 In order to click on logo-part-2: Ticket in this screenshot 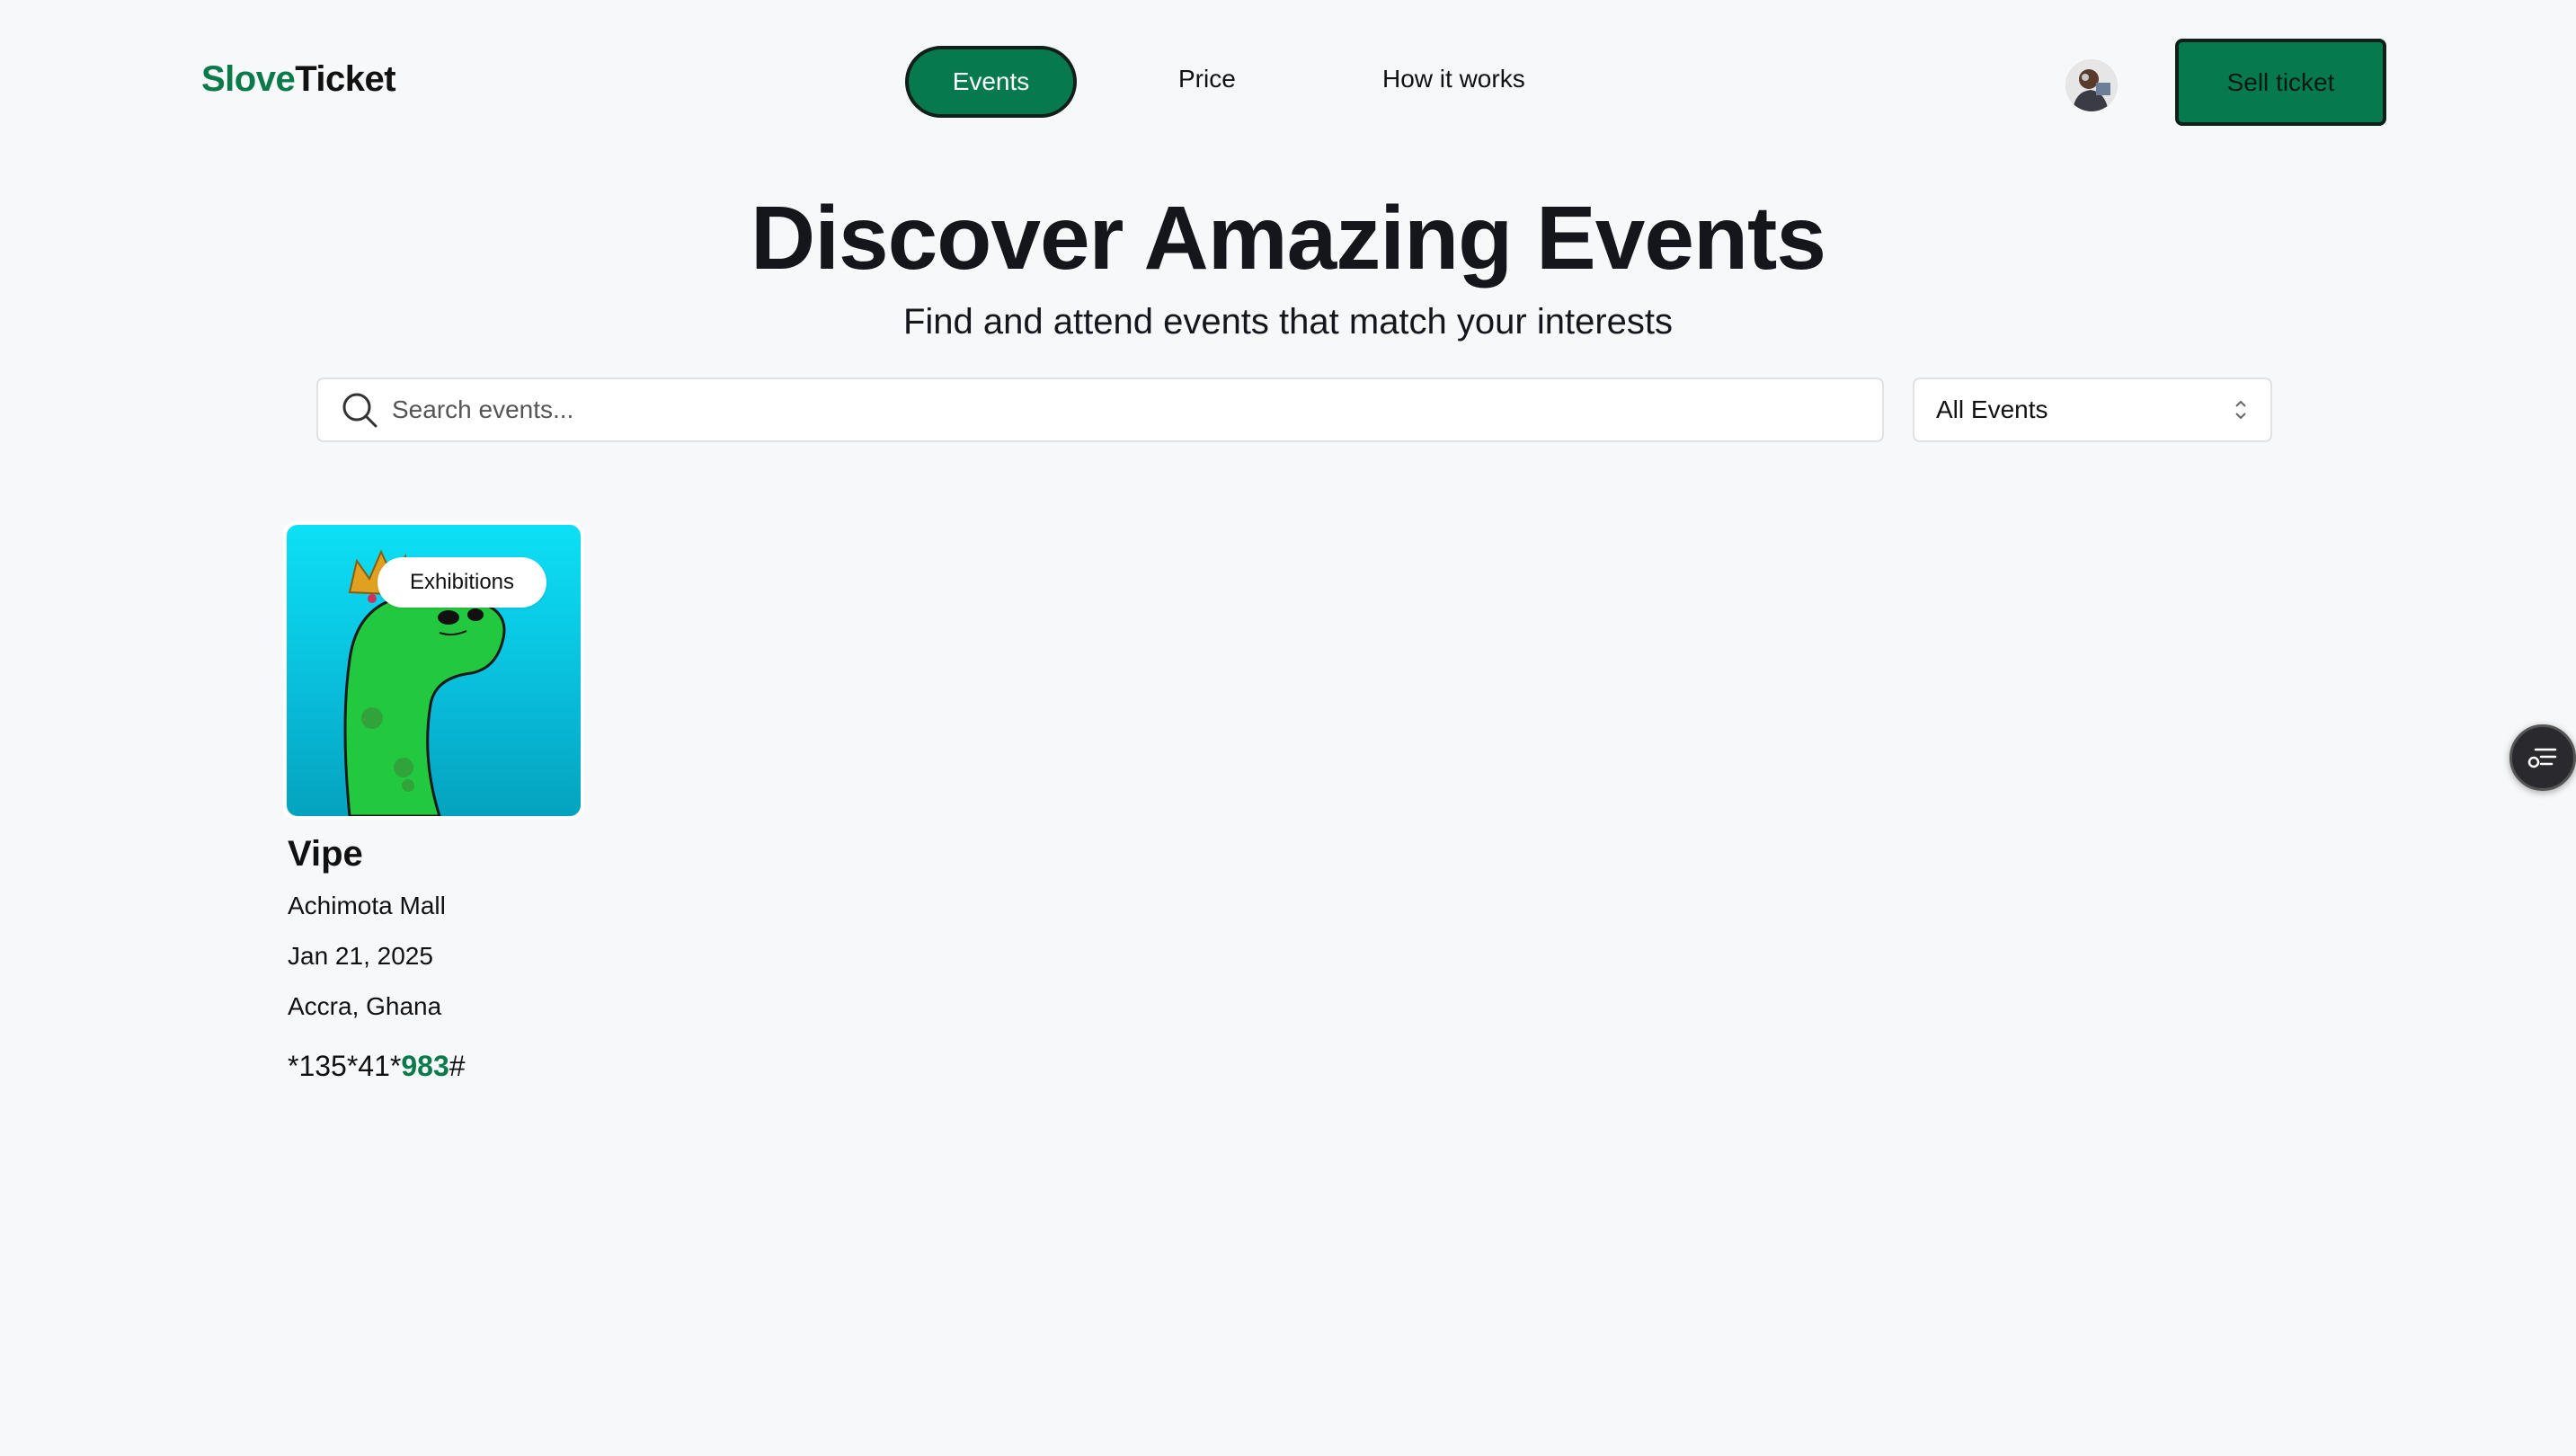, I will do `click(345, 79)`.